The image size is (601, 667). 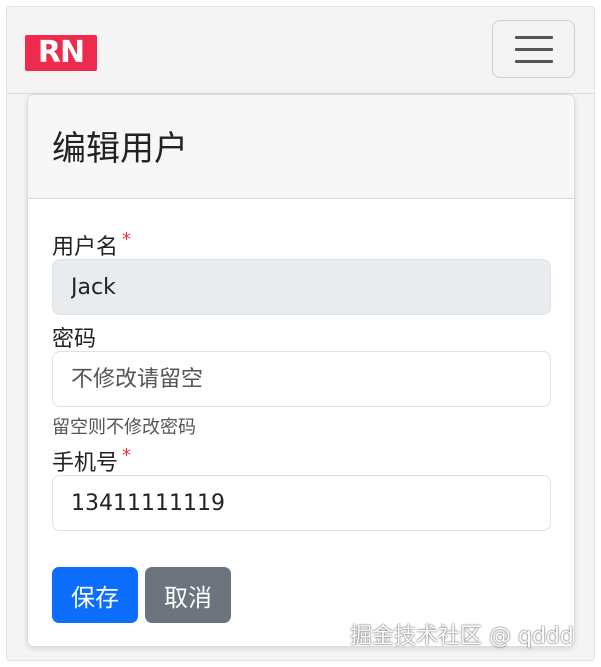 What do you see at coordinates (188, 595) in the screenshot?
I see `cancel-button: 取消` at bounding box center [188, 595].